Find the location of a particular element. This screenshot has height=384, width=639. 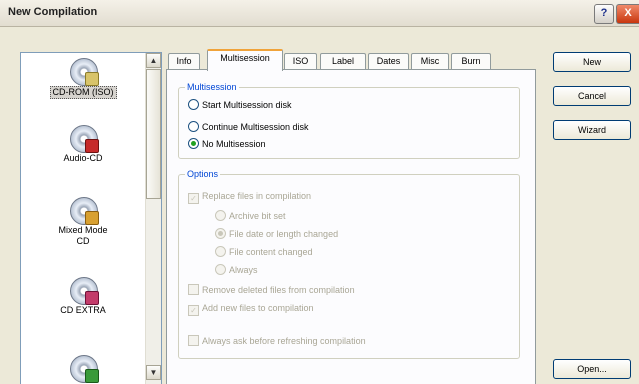

file-date-radio: File date or length changed is located at coordinates (276, 234).